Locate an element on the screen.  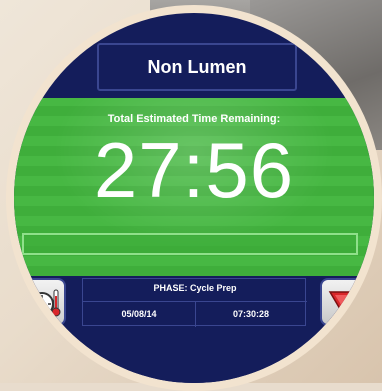
cycle-settings-button is located at coordinates (44, 302).